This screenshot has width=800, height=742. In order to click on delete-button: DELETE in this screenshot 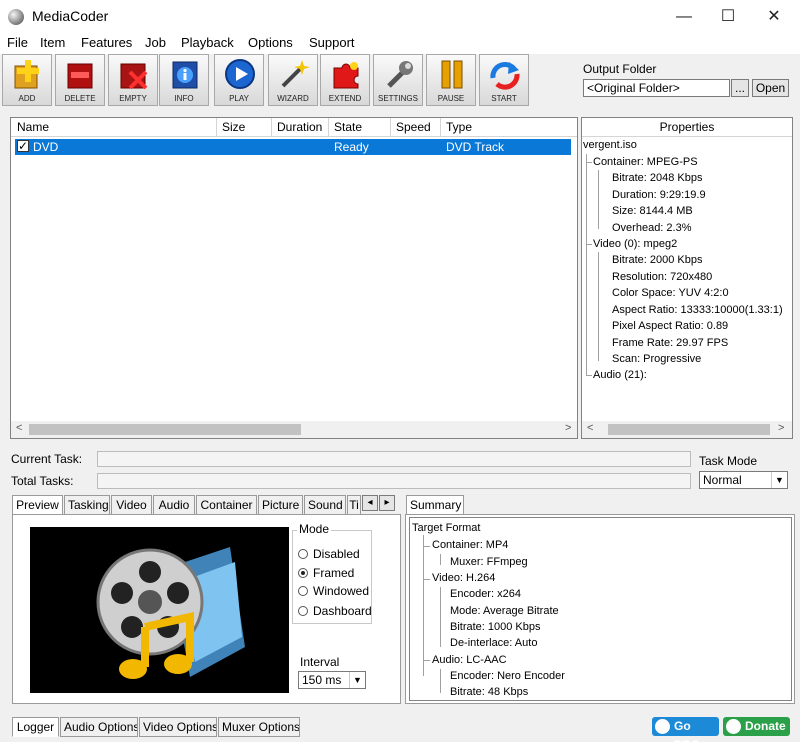, I will do `click(80, 80)`.